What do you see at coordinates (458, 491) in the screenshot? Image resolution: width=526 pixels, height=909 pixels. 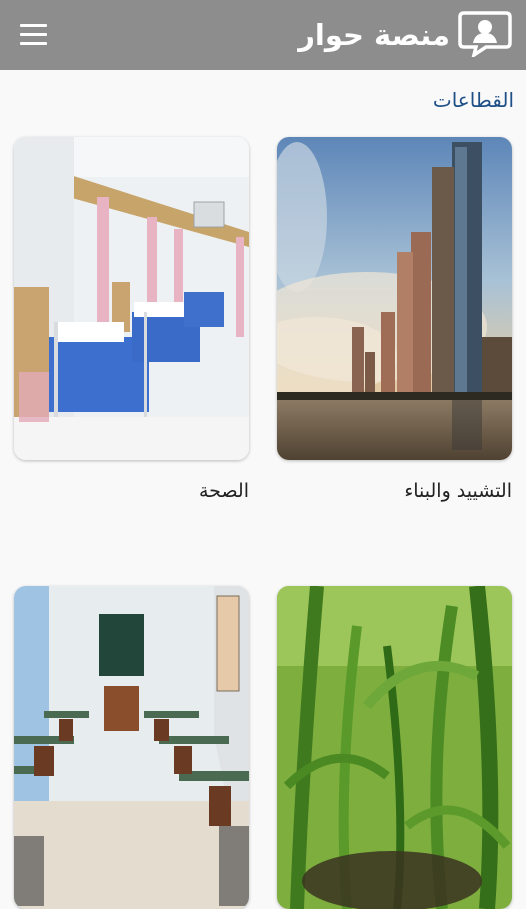 I see `sector-label-construction: التشييد والبناء` at bounding box center [458, 491].